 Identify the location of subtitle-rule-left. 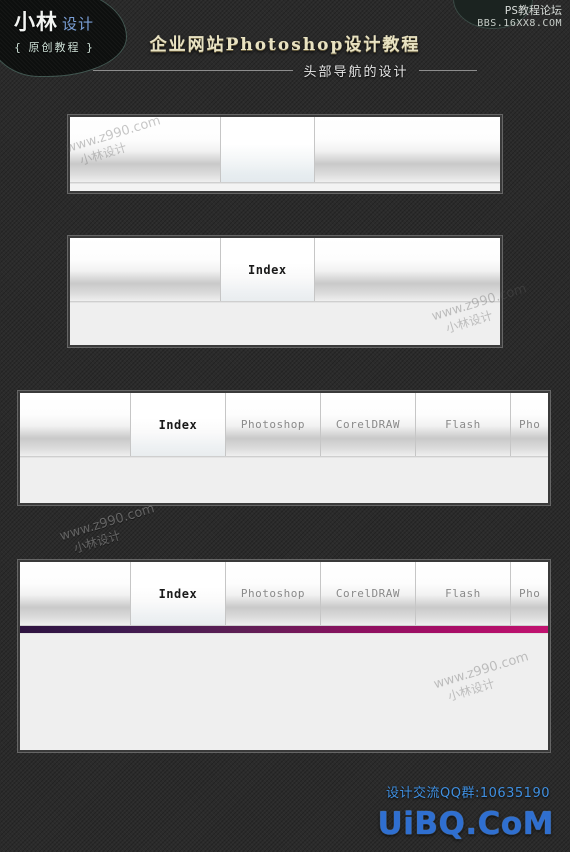
(193, 70).